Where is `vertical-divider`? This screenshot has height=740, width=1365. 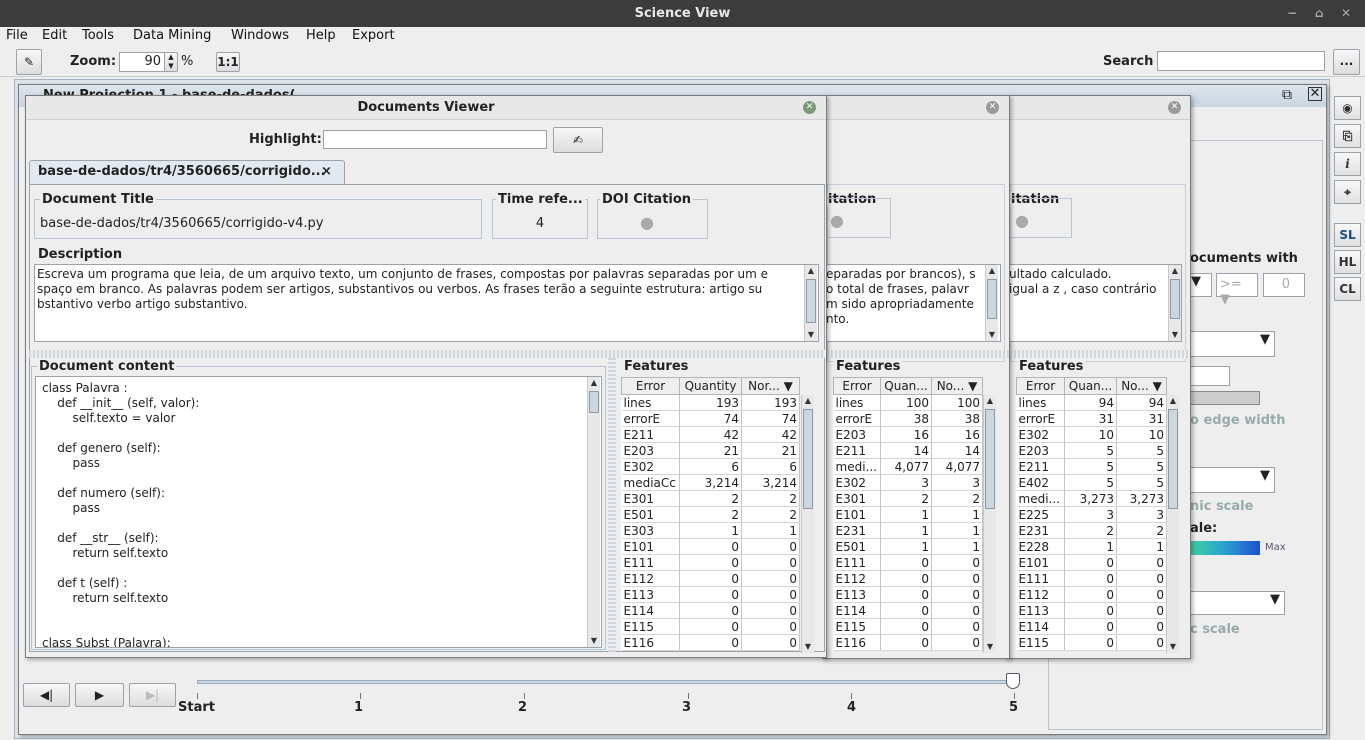 vertical-divider is located at coordinates (612, 505).